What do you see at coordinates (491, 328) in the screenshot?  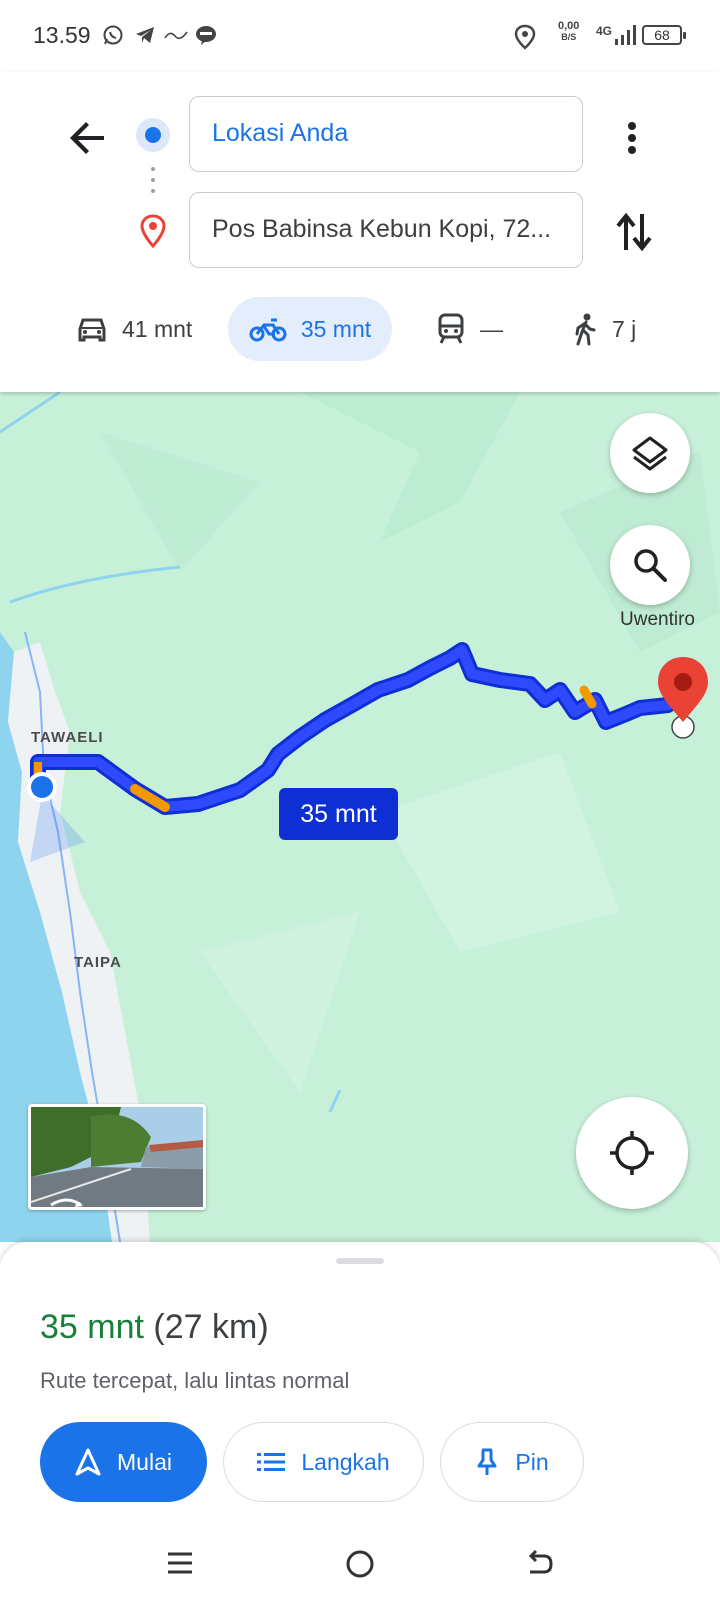 I see `mode-transit-label: —` at bounding box center [491, 328].